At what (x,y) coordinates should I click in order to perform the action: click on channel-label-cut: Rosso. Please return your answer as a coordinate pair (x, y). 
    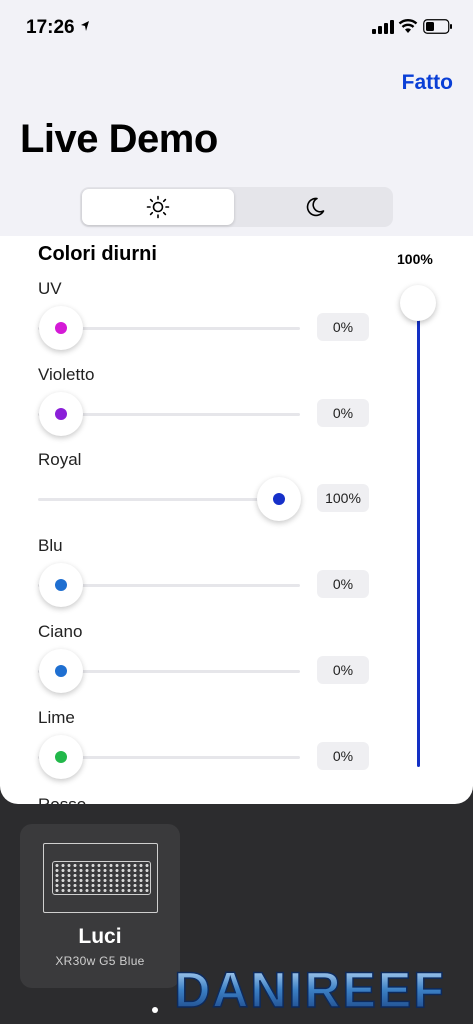
    Looking at the image, I should click on (62, 799).